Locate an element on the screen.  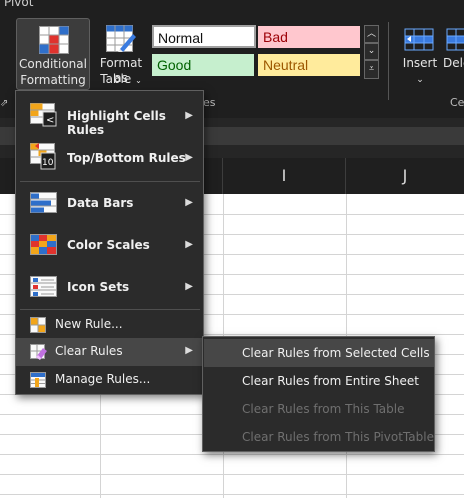
column-header-j: J is located at coordinates (405, 176).